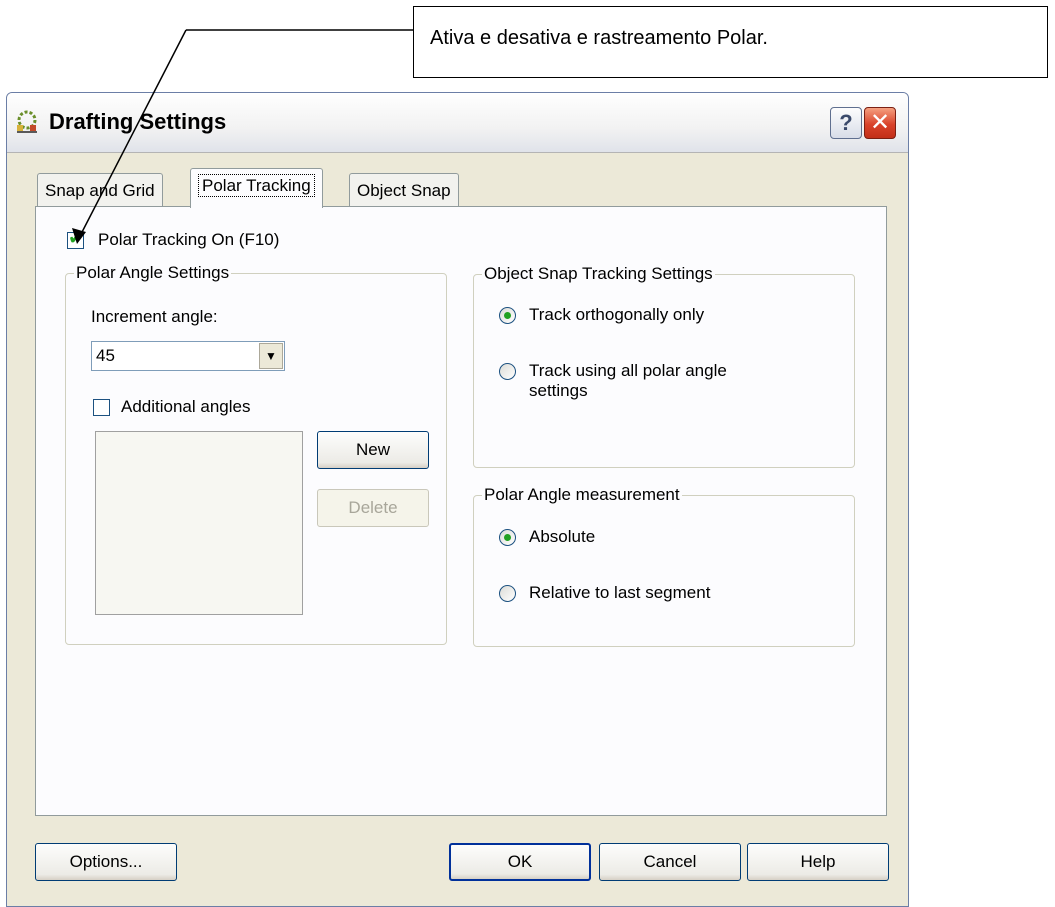 This screenshot has width=1055, height=907. I want to click on window-title: Drafting Settings, so click(138, 121).